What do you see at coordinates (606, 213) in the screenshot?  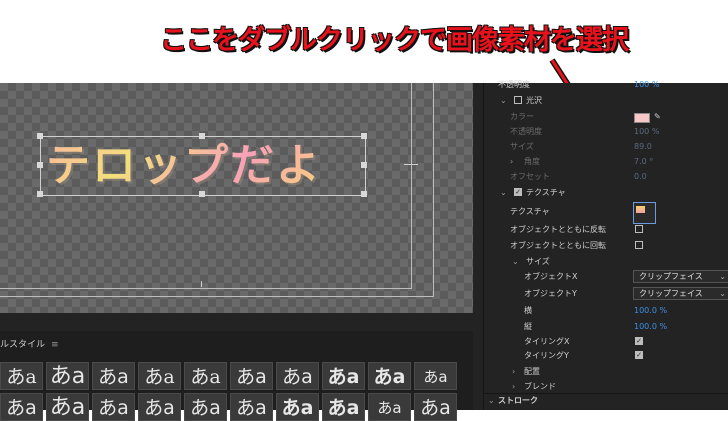 I see `texture-field-row: テクスチャ` at bounding box center [606, 213].